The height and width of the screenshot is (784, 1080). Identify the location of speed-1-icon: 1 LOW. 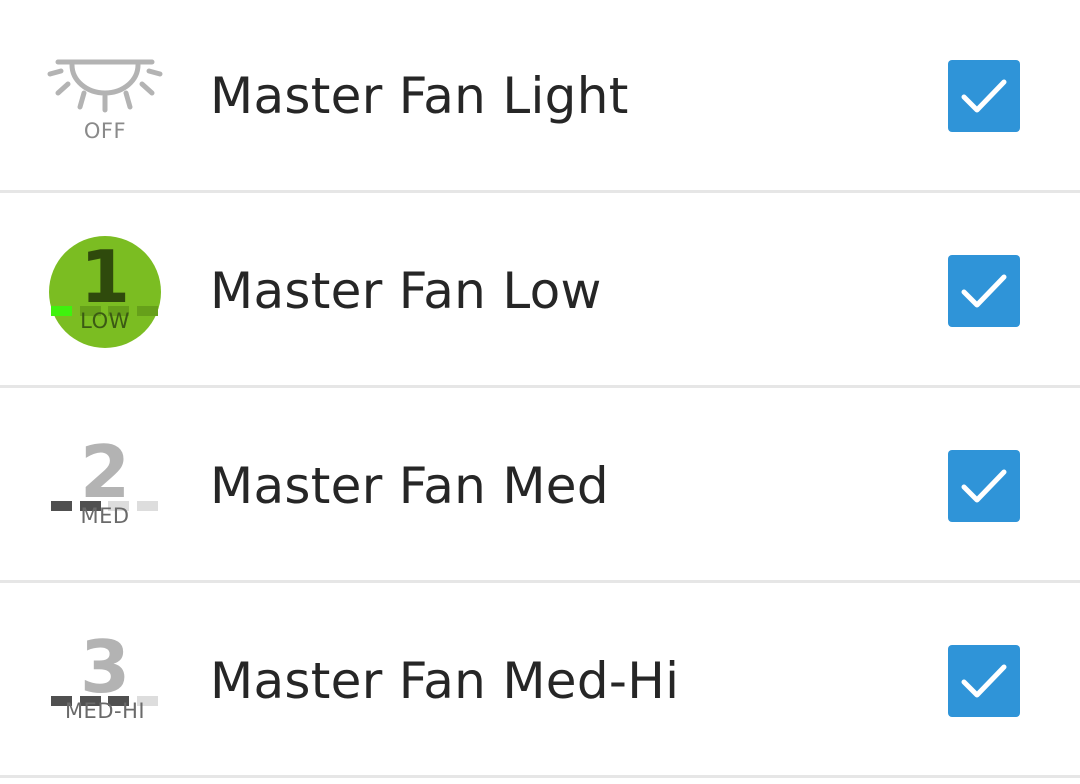
(105, 292).